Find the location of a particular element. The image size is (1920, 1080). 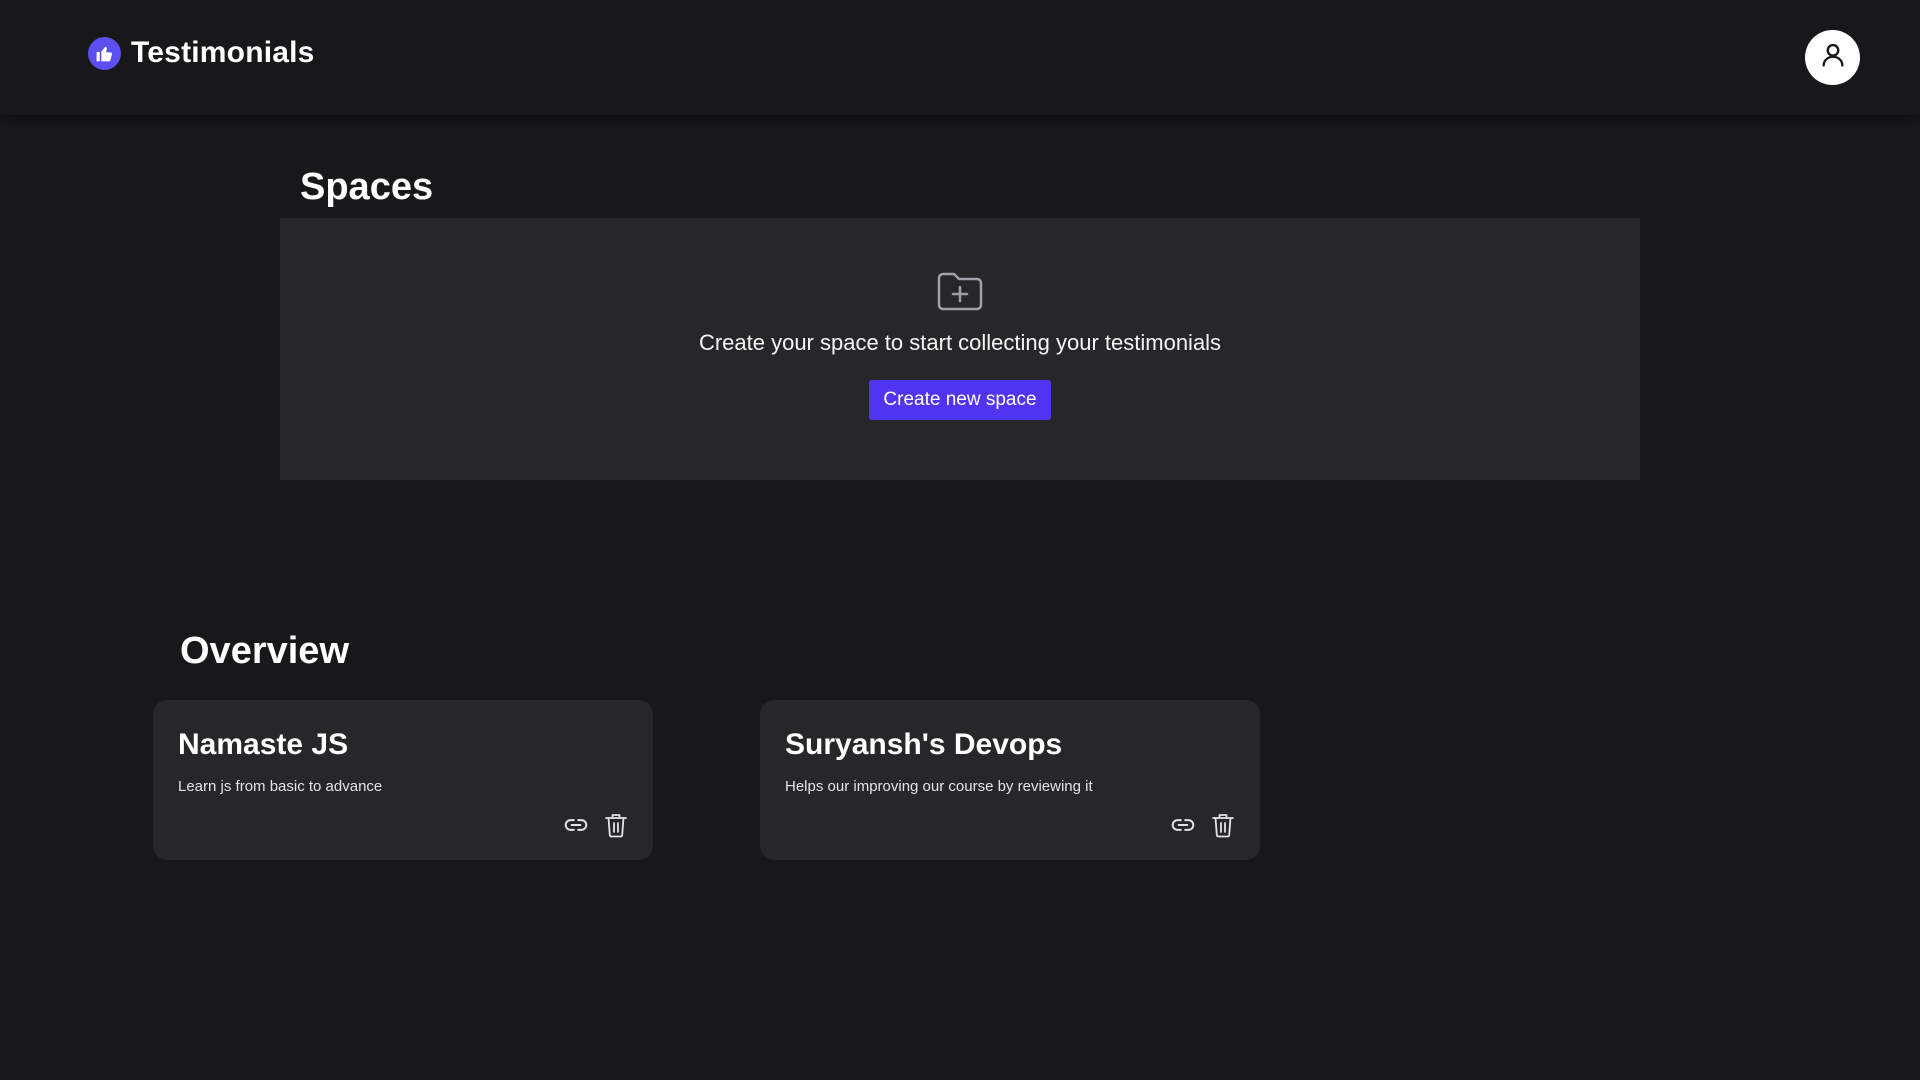

user-avatar-button is located at coordinates (1832, 57).